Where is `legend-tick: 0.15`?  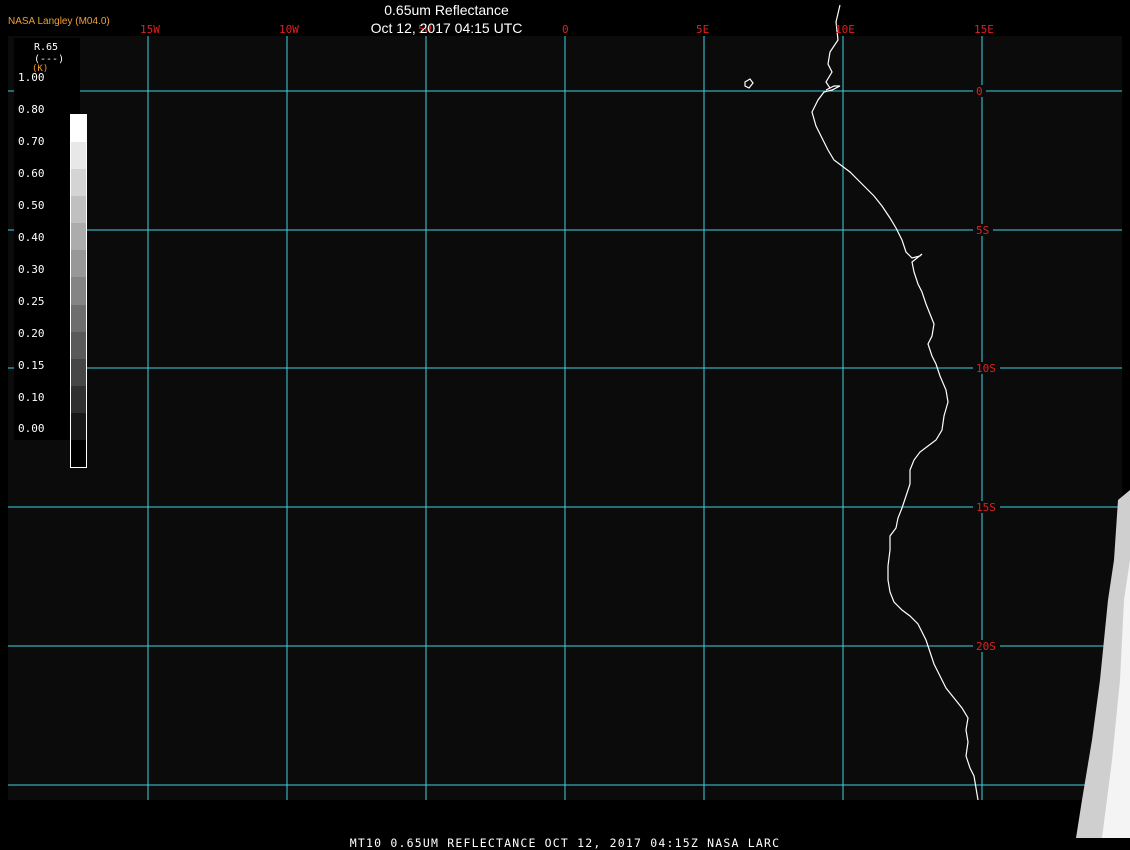 legend-tick: 0.15 is located at coordinates (31, 365).